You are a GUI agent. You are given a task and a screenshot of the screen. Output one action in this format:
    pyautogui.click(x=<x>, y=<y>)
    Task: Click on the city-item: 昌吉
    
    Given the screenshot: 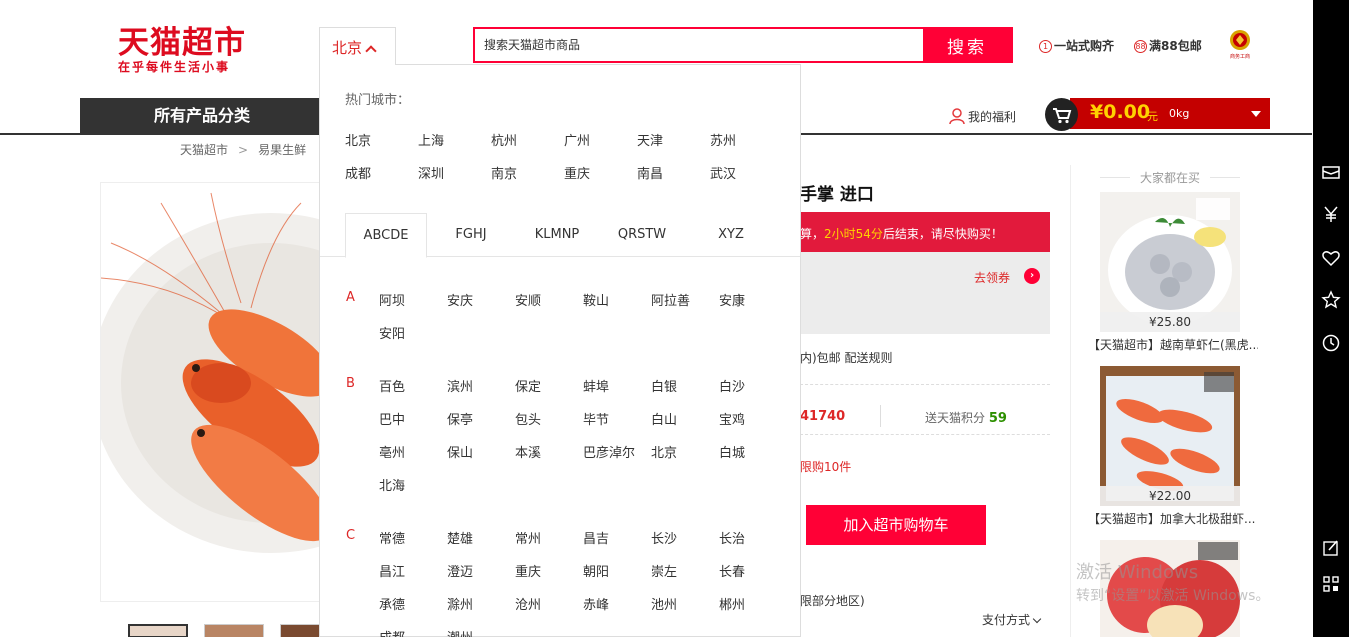 What is the action you would take?
    pyautogui.click(x=596, y=537)
    